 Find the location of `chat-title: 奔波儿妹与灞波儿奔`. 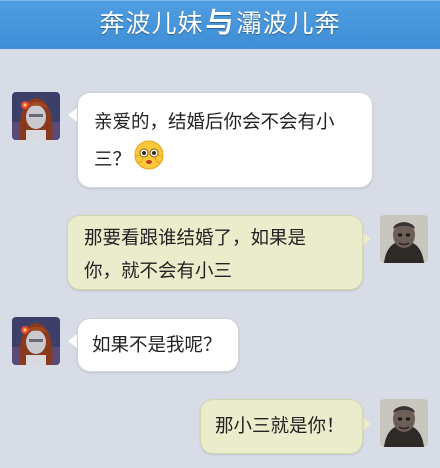

chat-title: 奔波儿妹与灞波儿奔 is located at coordinates (220, 24).